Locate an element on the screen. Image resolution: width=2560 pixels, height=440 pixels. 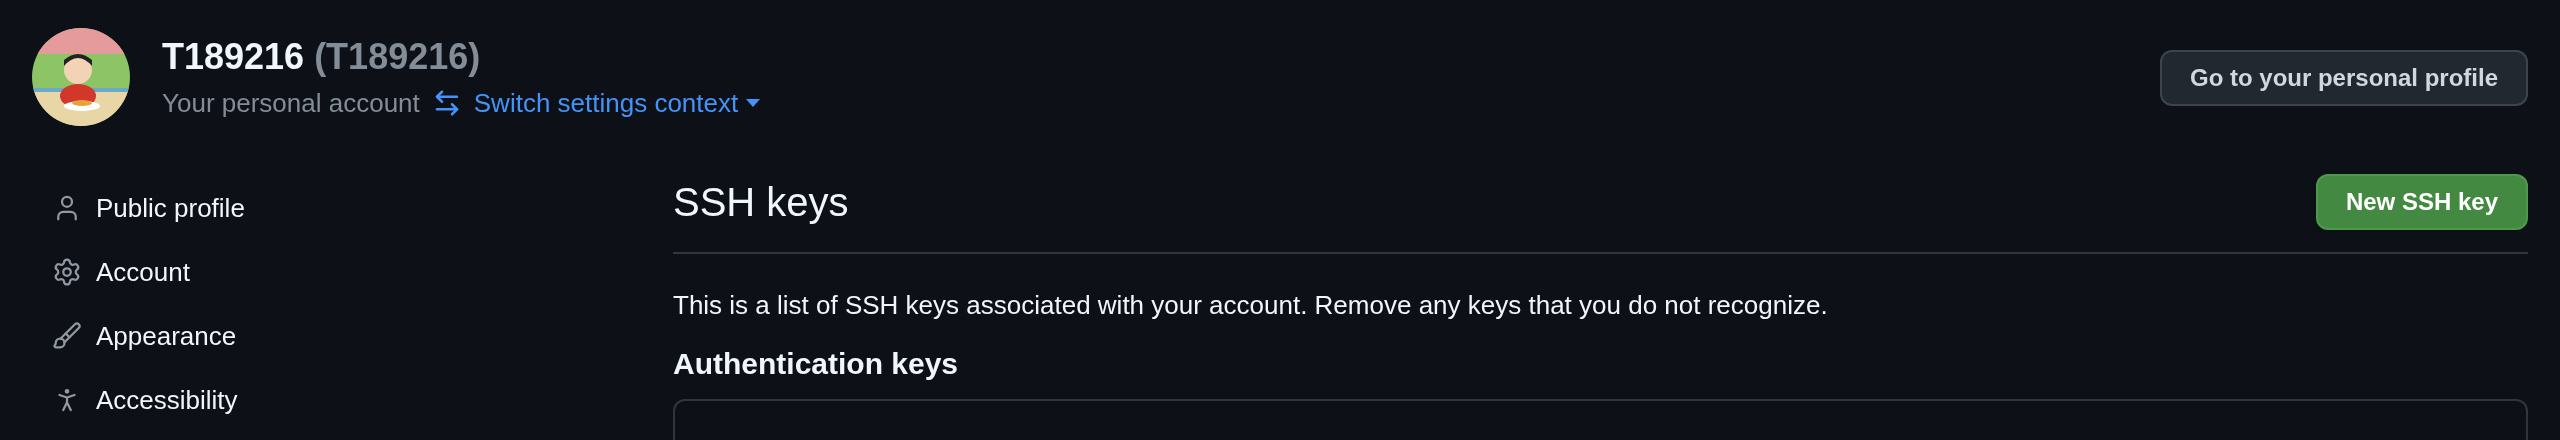
switch-context-link: Switch settings context is located at coordinates (617, 103).